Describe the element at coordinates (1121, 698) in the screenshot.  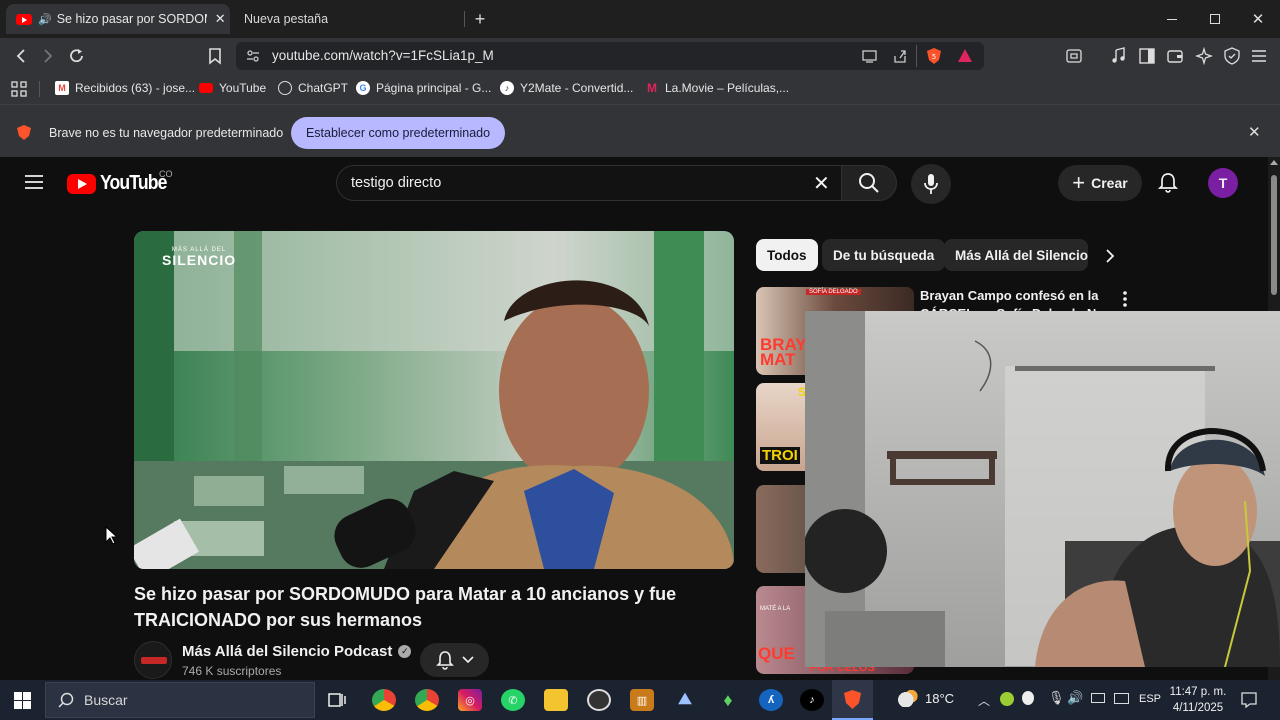
I see `network-icon` at that location.